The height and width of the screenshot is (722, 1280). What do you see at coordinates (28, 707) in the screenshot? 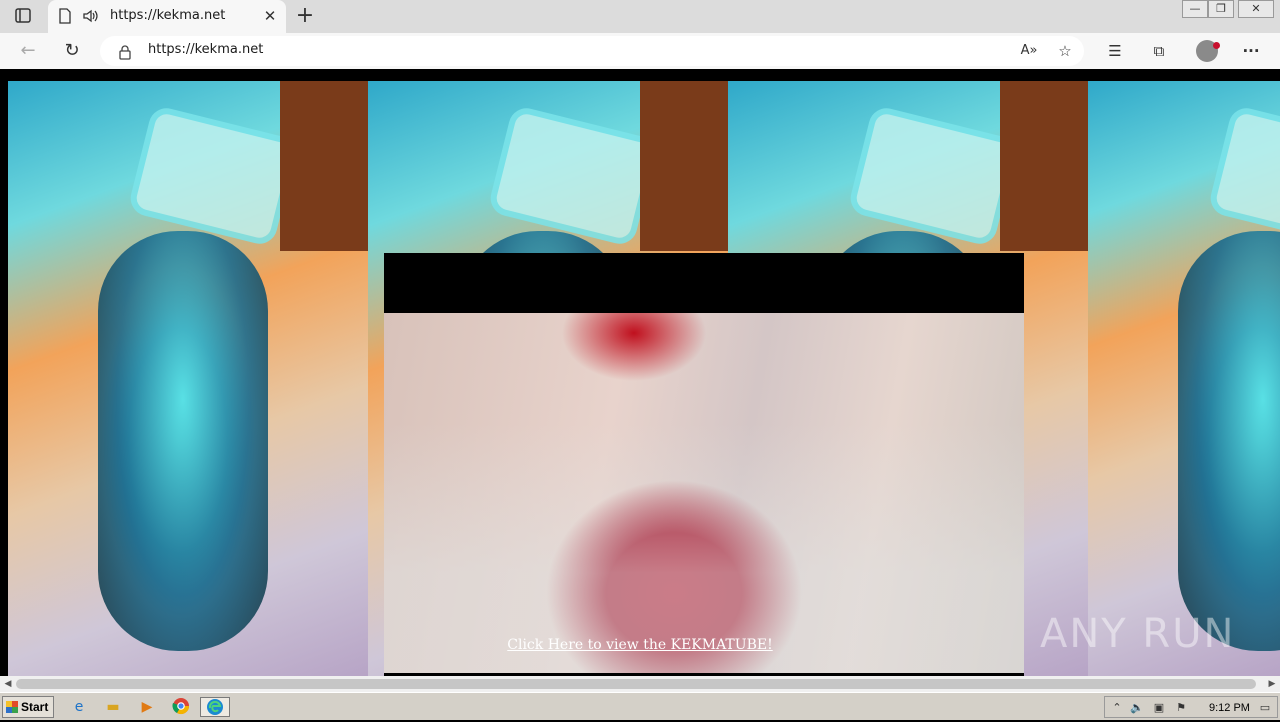
I see `start-button: Start` at bounding box center [28, 707].